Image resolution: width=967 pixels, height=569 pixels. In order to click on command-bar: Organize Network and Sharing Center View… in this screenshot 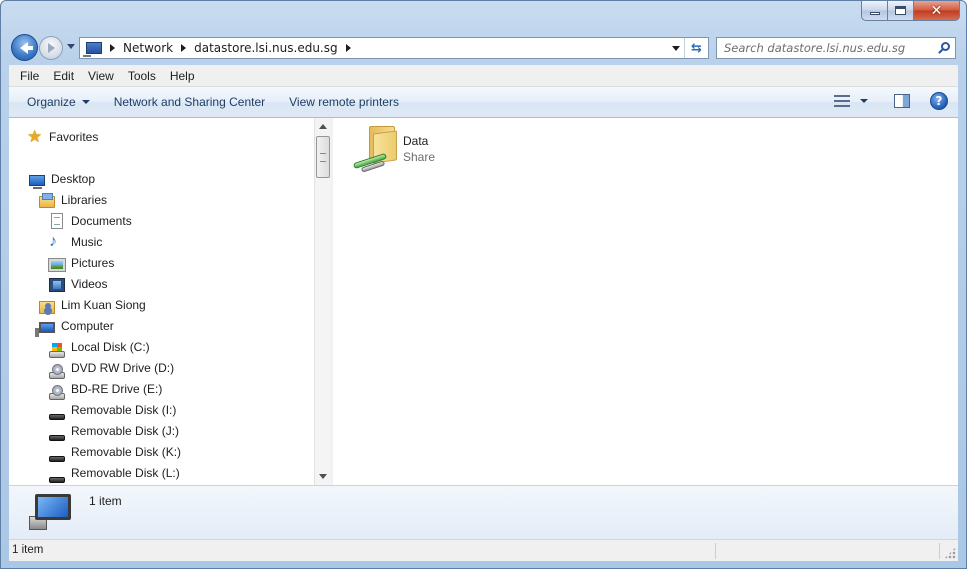, I will do `click(483, 102)`.